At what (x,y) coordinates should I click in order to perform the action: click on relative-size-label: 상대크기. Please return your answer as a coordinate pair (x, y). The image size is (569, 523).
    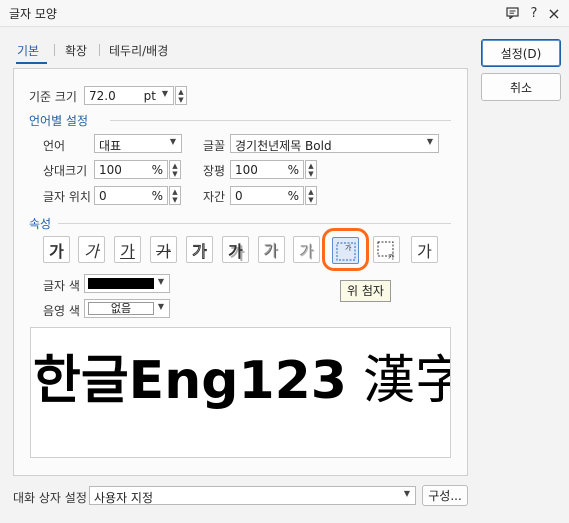
    Looking at the image, I should click on (65, 171).